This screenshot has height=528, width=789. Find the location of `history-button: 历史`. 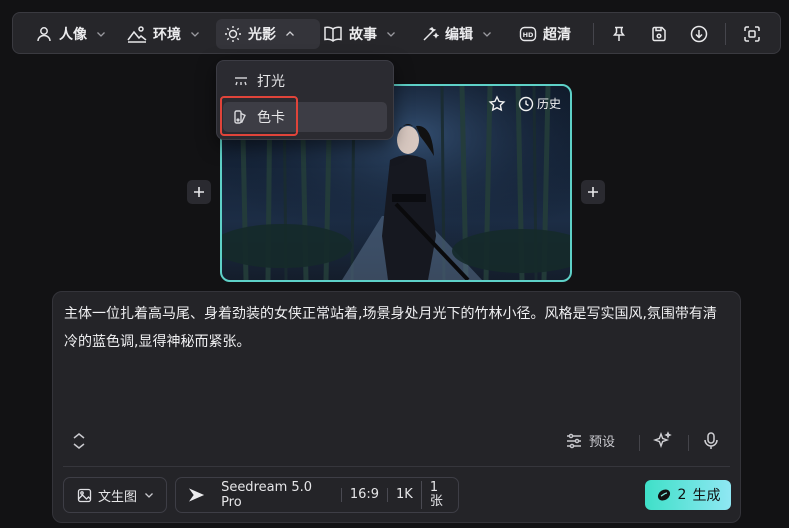

history-button: 历史 is located at coordinates (539, 103).